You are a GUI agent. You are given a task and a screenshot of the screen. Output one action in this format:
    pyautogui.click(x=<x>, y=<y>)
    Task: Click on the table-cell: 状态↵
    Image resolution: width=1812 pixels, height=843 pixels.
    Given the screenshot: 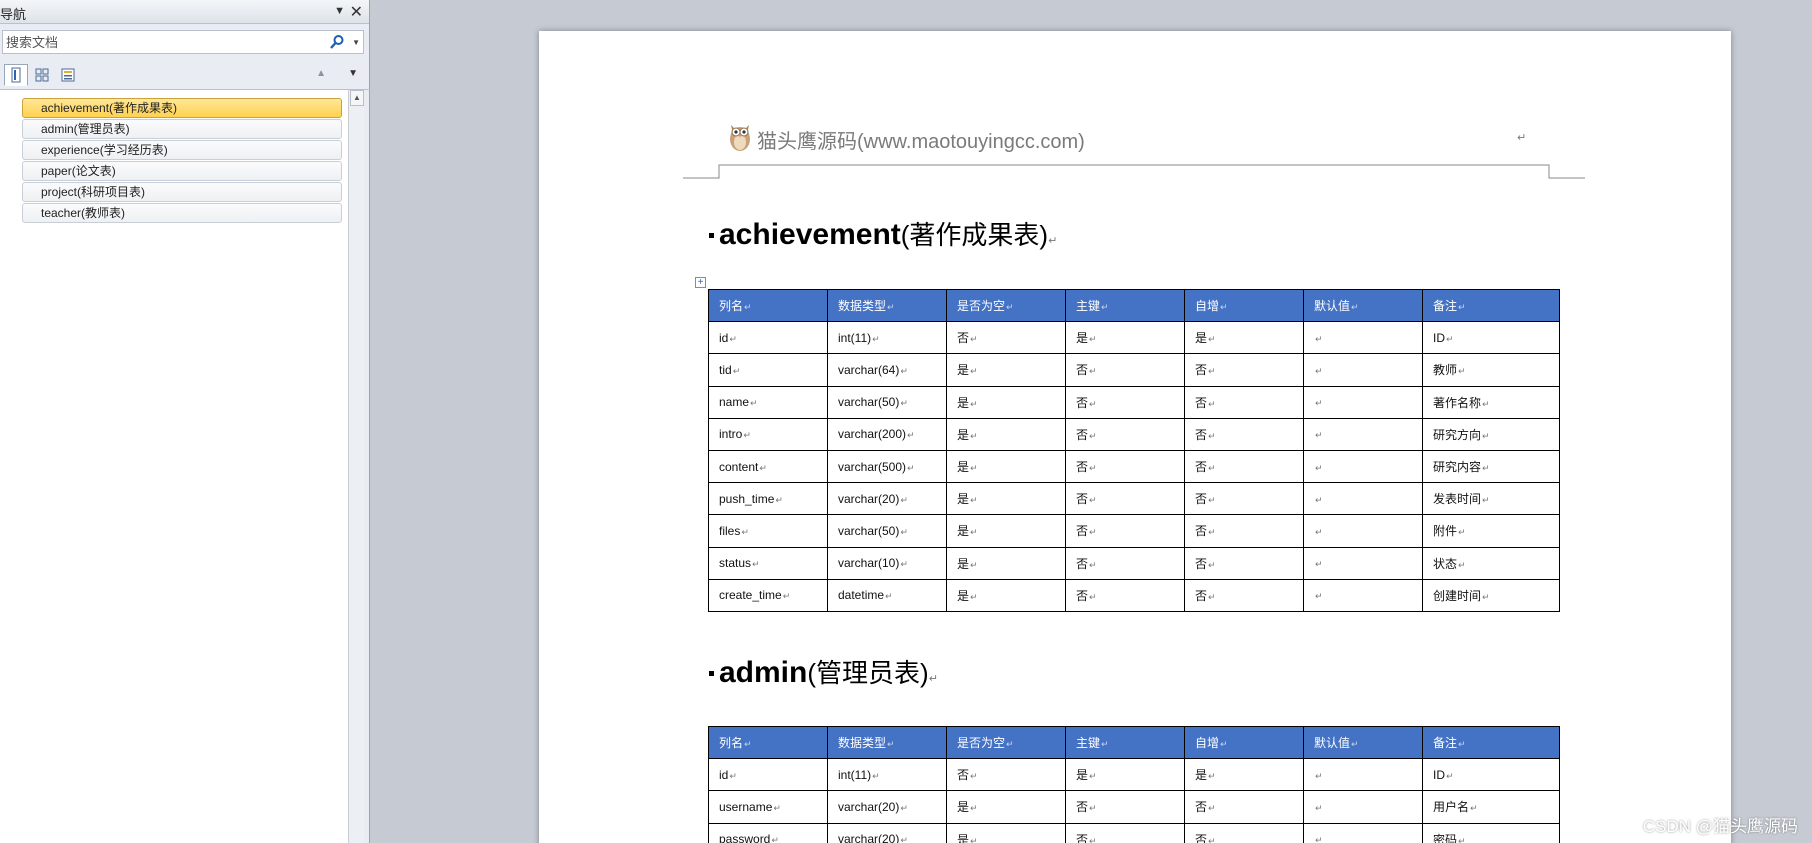 What is the action you would take?
    pyautogui.click(x=1491, y=563)
    